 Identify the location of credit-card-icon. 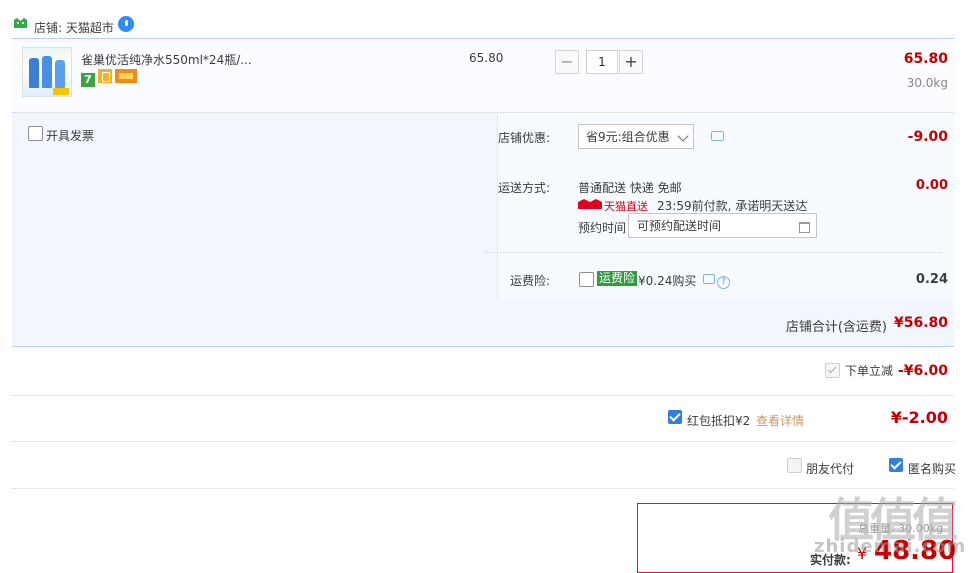
(126, 76).